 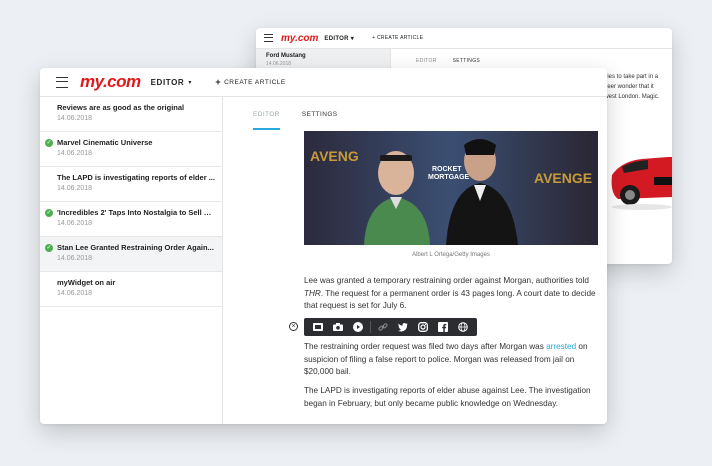 I want to click on close-toolbar-icon: ×, so click(x=293, y=326).